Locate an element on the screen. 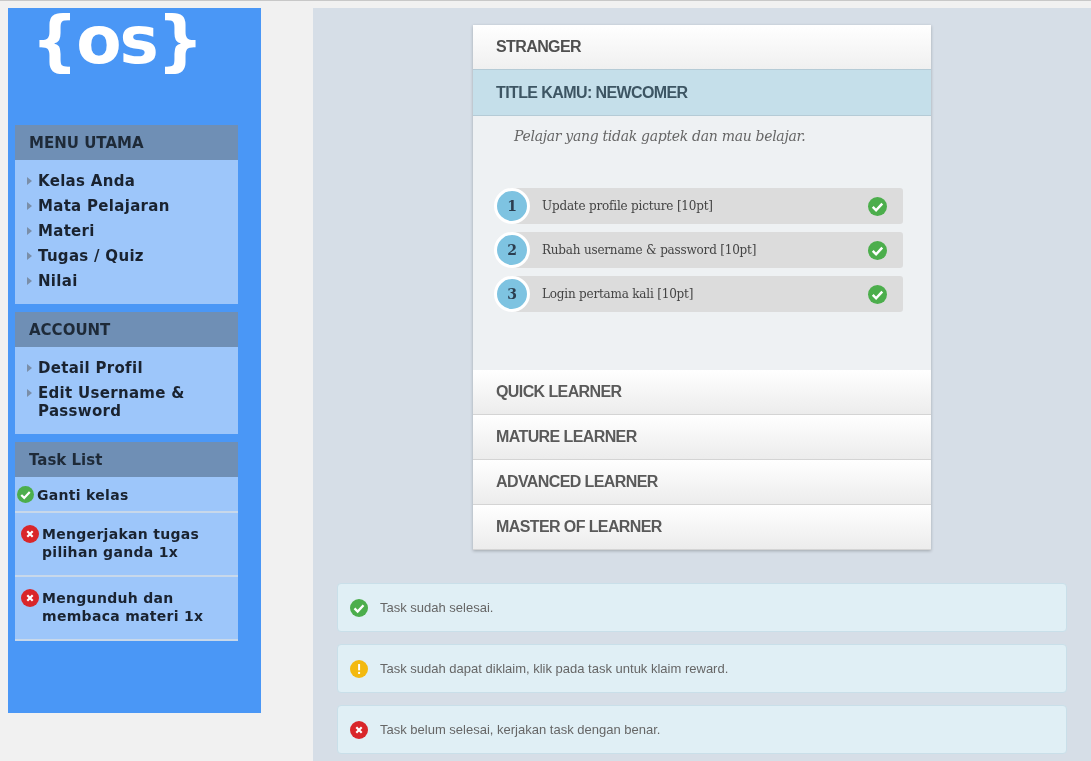 Image resolution: width=1091 pixels, height=761 pixels. menu-link: Detail Profil is located at coordinates (132, 368).